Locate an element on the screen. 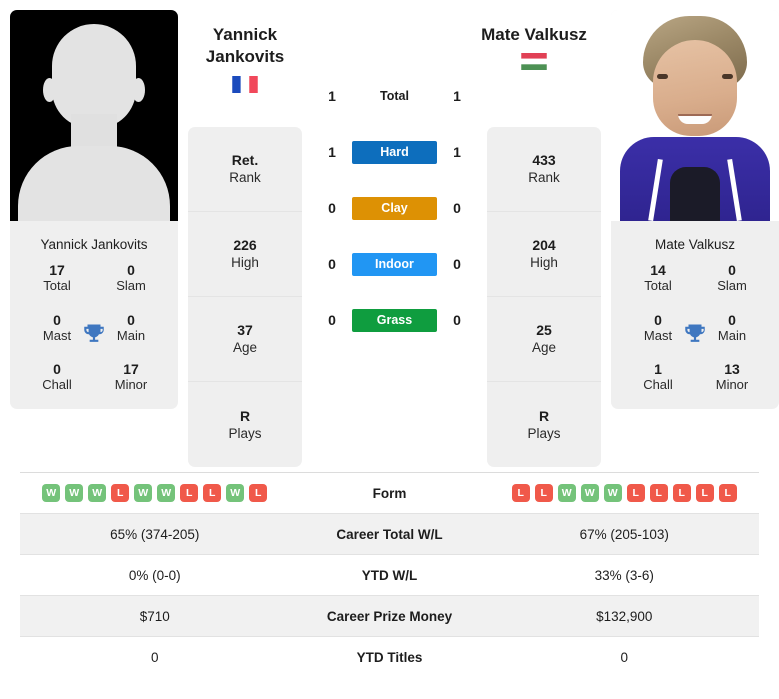  table-row-ytd_titles: 0 YTD Titles 0 is located at coordinates (389, 656).